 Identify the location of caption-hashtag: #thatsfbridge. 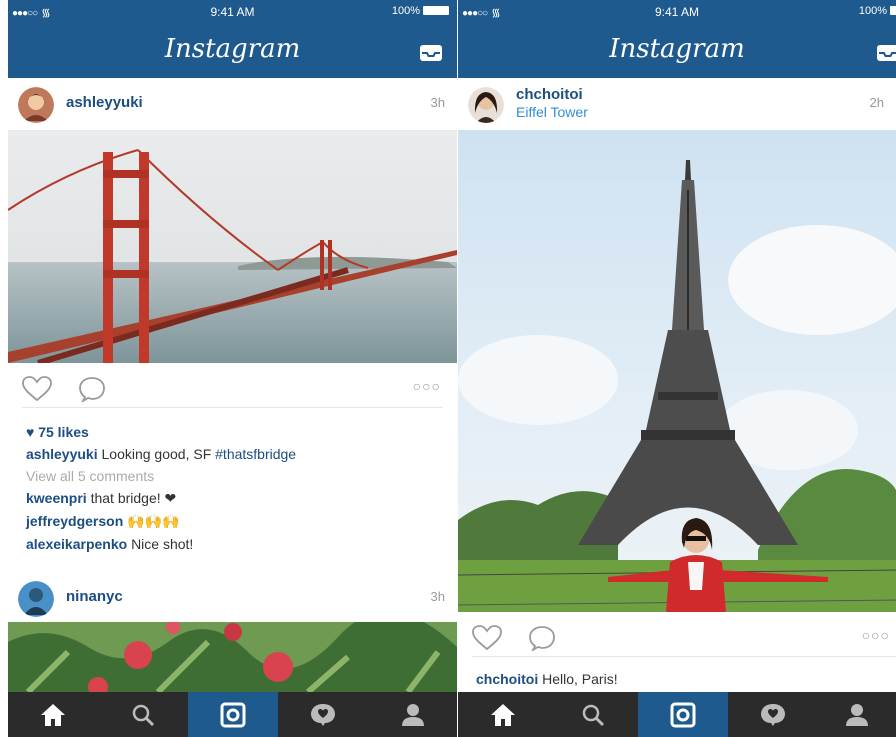
(255, 454).